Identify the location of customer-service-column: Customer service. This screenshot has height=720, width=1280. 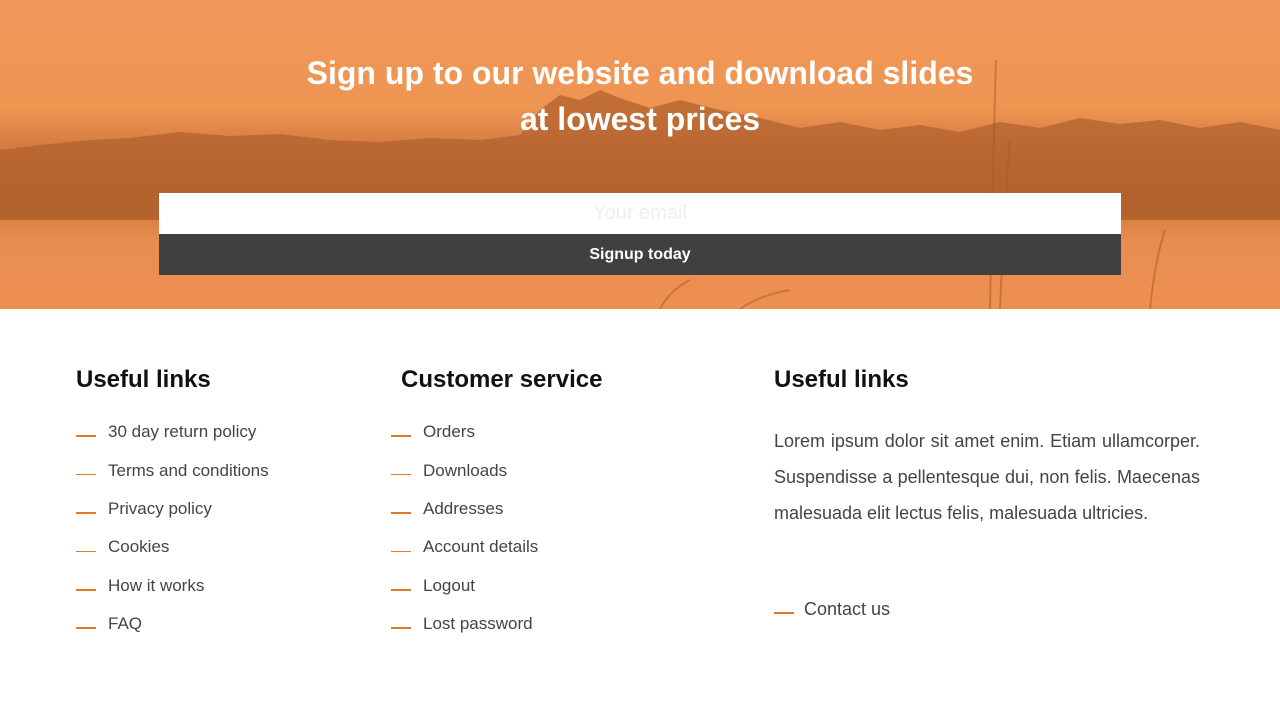
(501, 380).